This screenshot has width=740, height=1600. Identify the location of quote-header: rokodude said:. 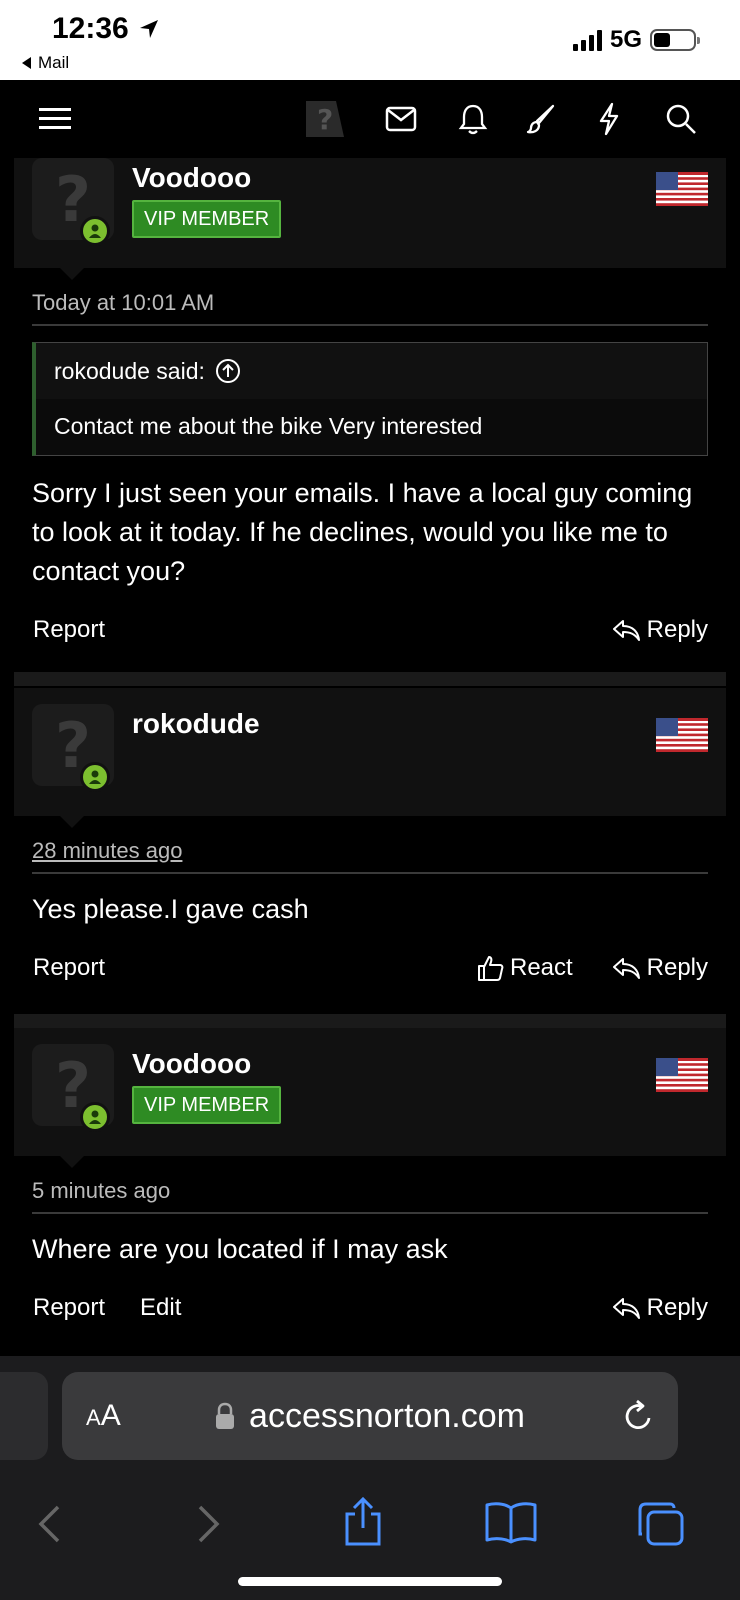
(371, 371).